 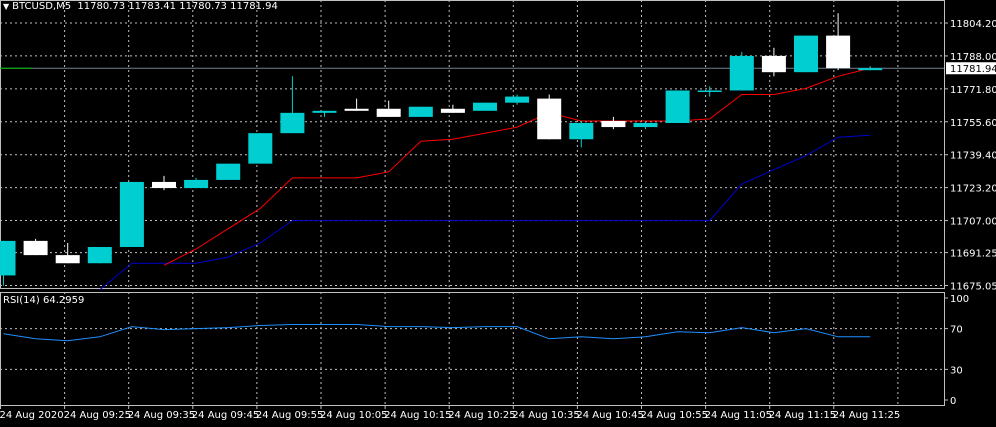 What do you see at coordinates (545, 415) in the screenshot?
I see `time-axis-label: 24 Aug 10:35` at bounding box center [545, 415].